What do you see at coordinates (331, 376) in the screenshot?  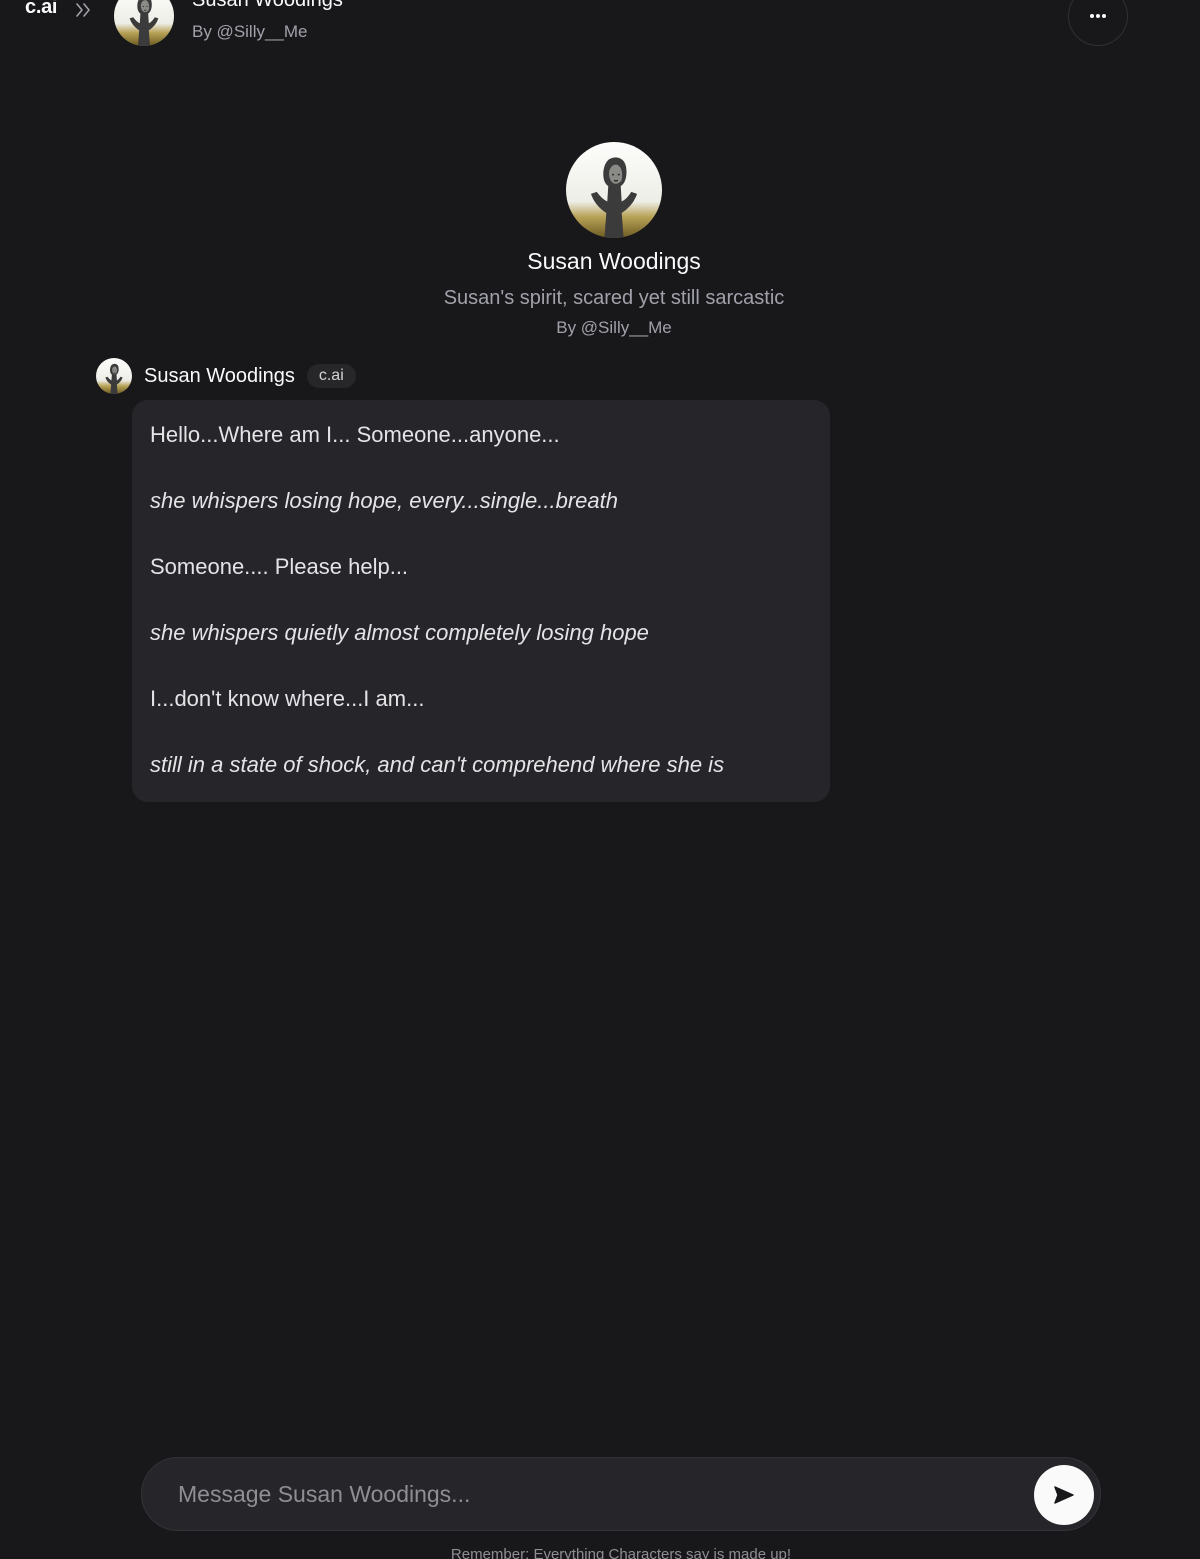 I see `ai-badge: c.ai` at bounding box center [331, 376].